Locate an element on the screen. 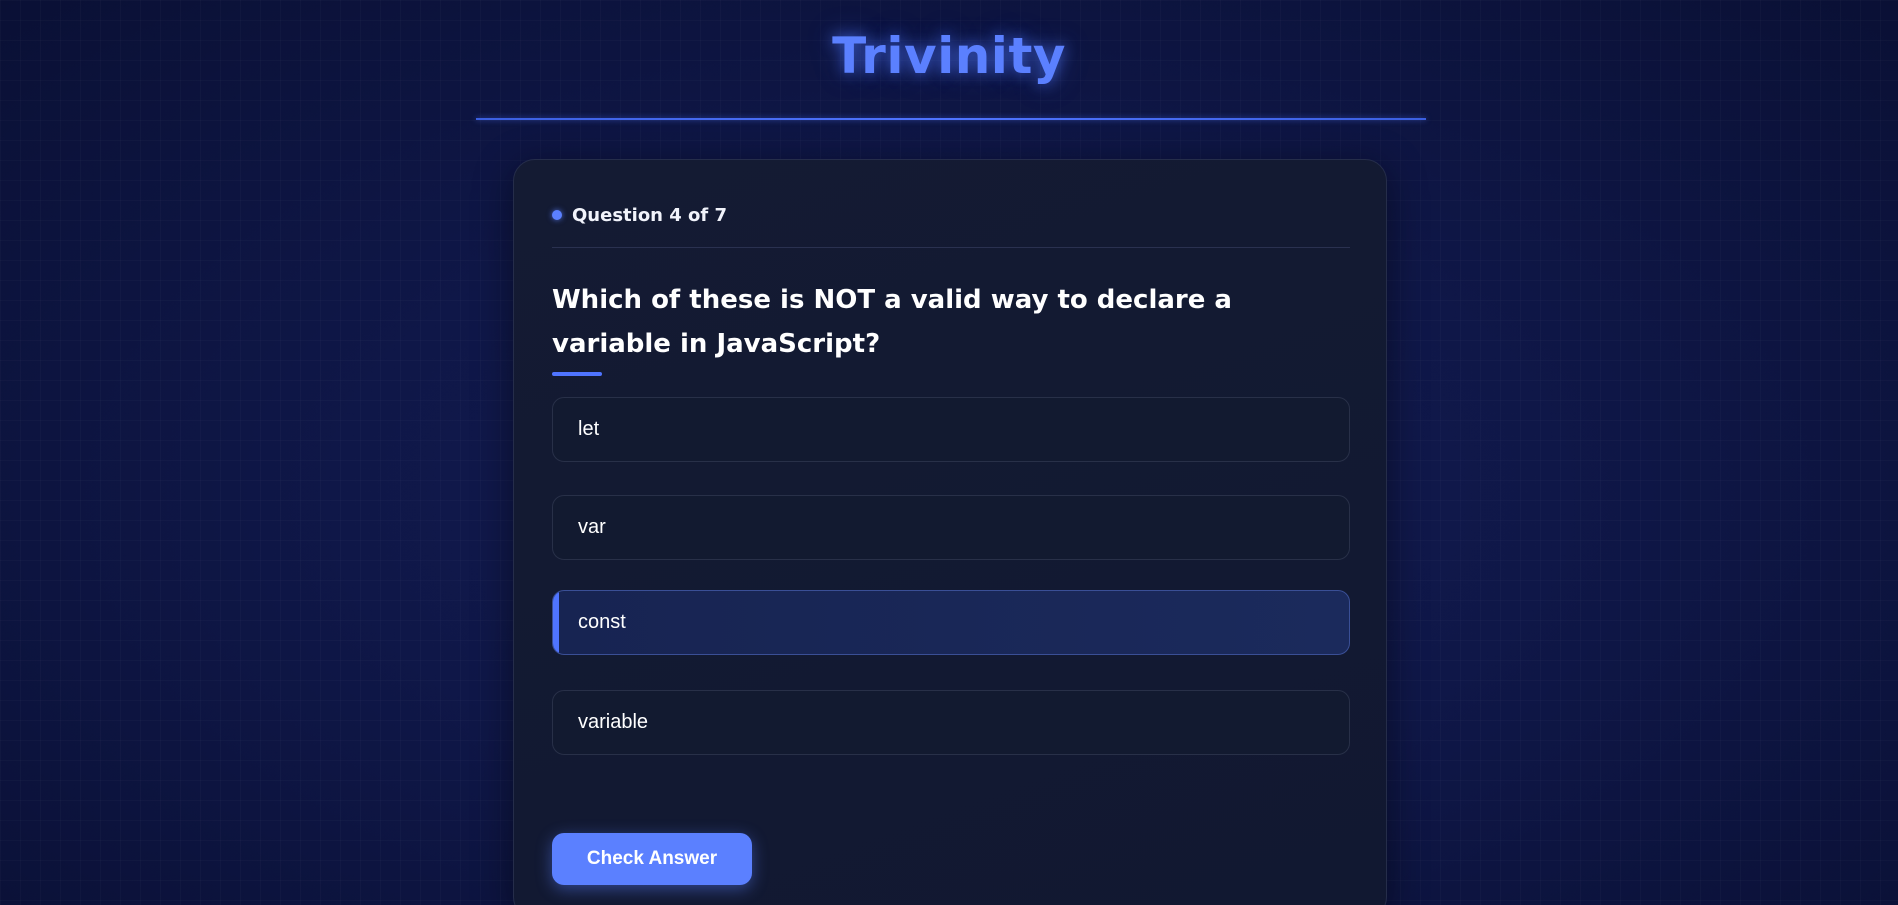 The height and width of the screenshot is (905, 1898). question-underline is located at coordinates (577, 374).